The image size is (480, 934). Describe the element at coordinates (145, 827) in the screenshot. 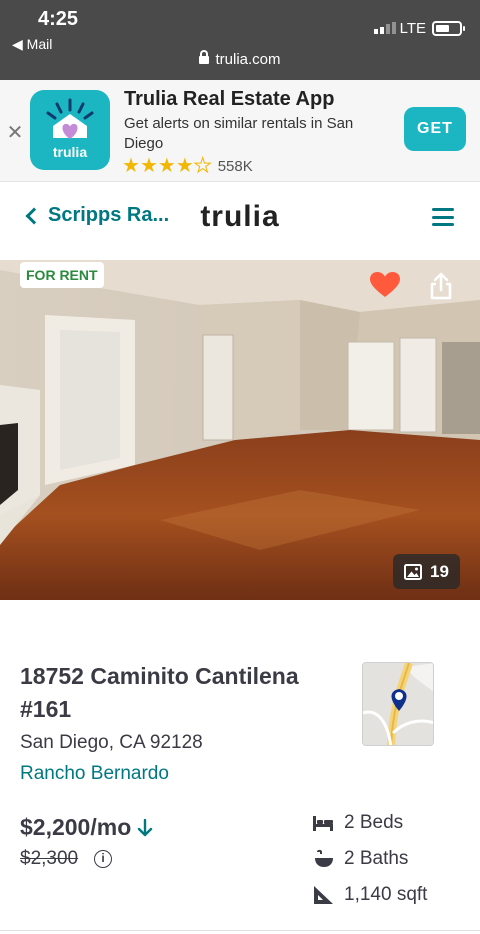

I see `price-drop-arrow-icon` at that location.